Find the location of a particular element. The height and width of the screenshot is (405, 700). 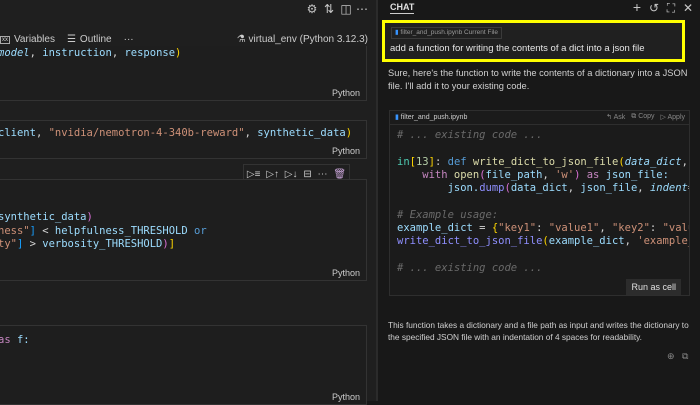

code-token: model is located at coordinates (15, 53).